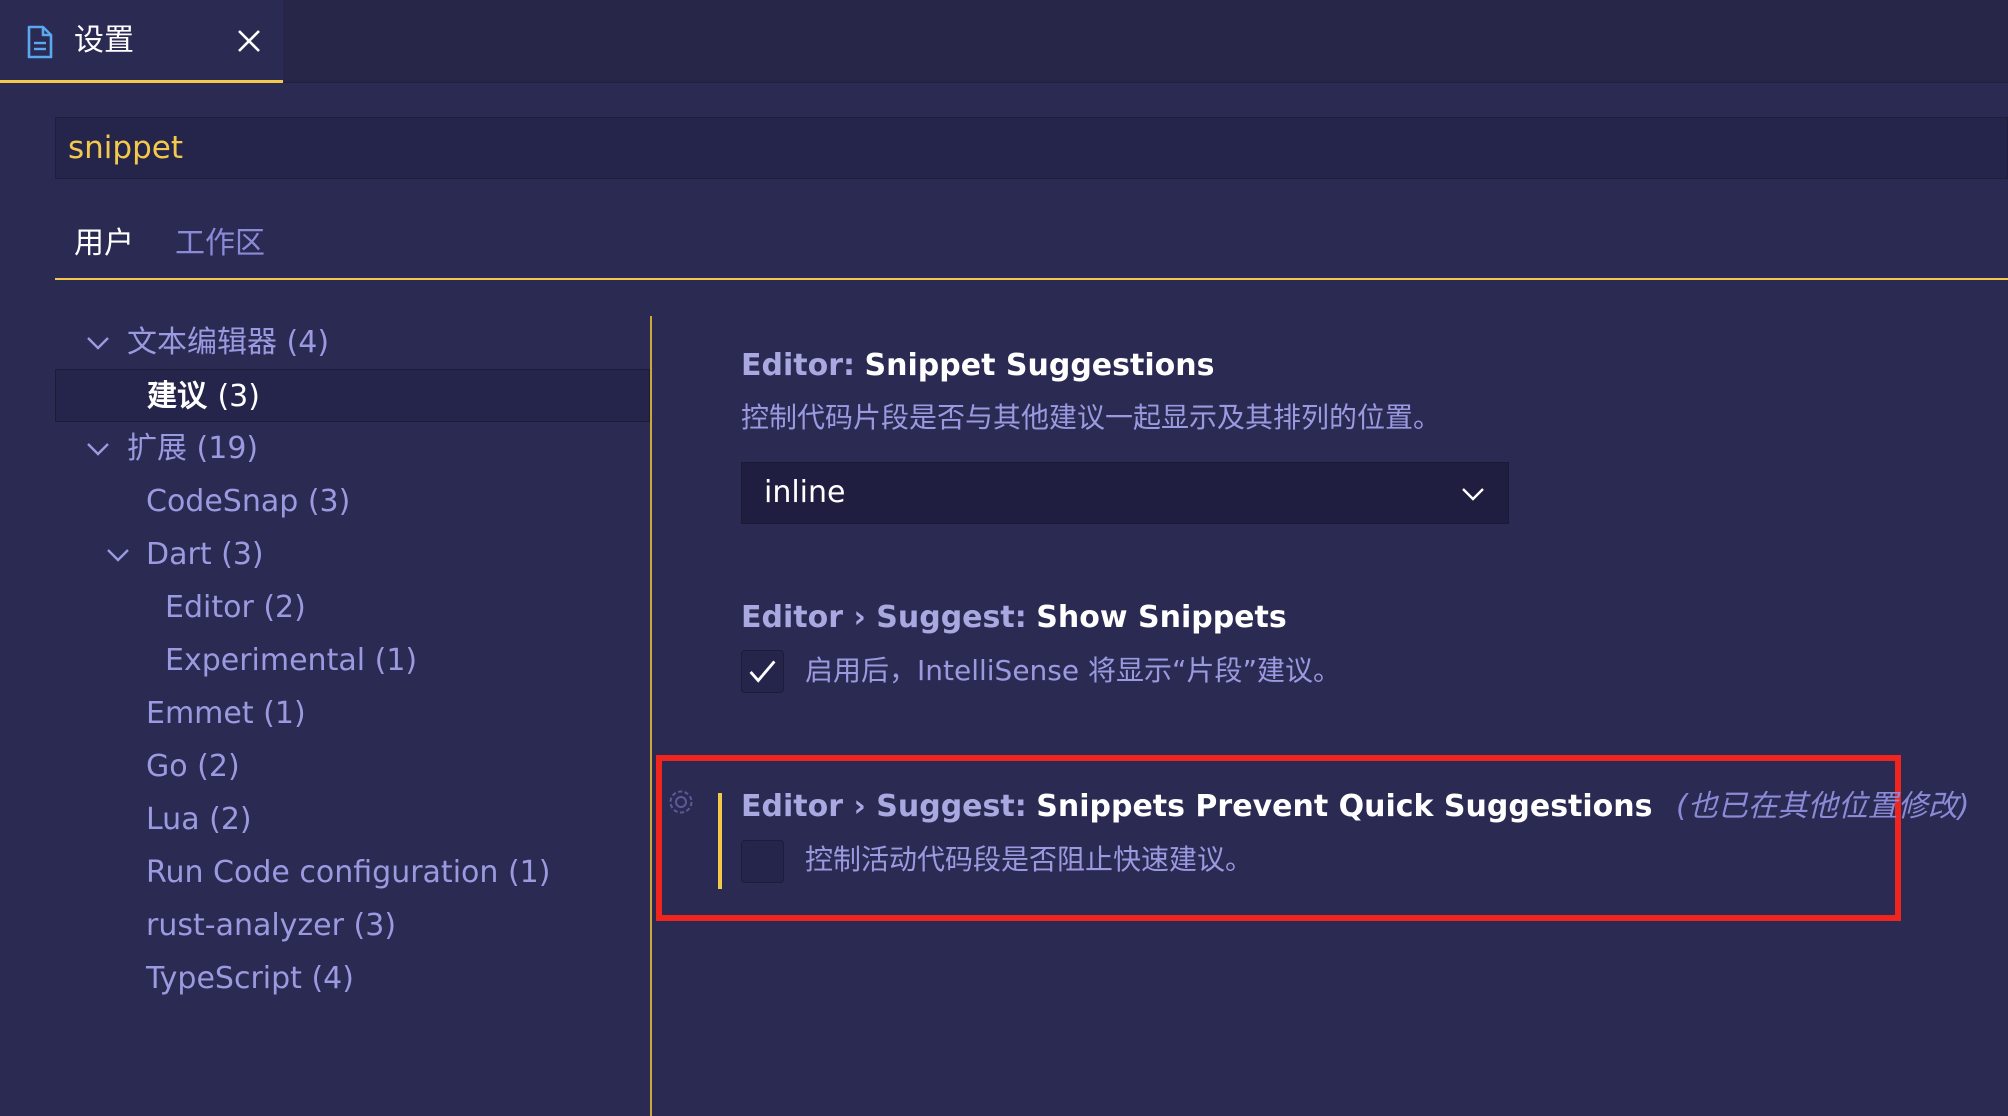 The height and width of the screenshot is (1116, 2008). I want to click on setting-show-snippets: Editor › Suggest: Show Snippets, so click(1014, 618).